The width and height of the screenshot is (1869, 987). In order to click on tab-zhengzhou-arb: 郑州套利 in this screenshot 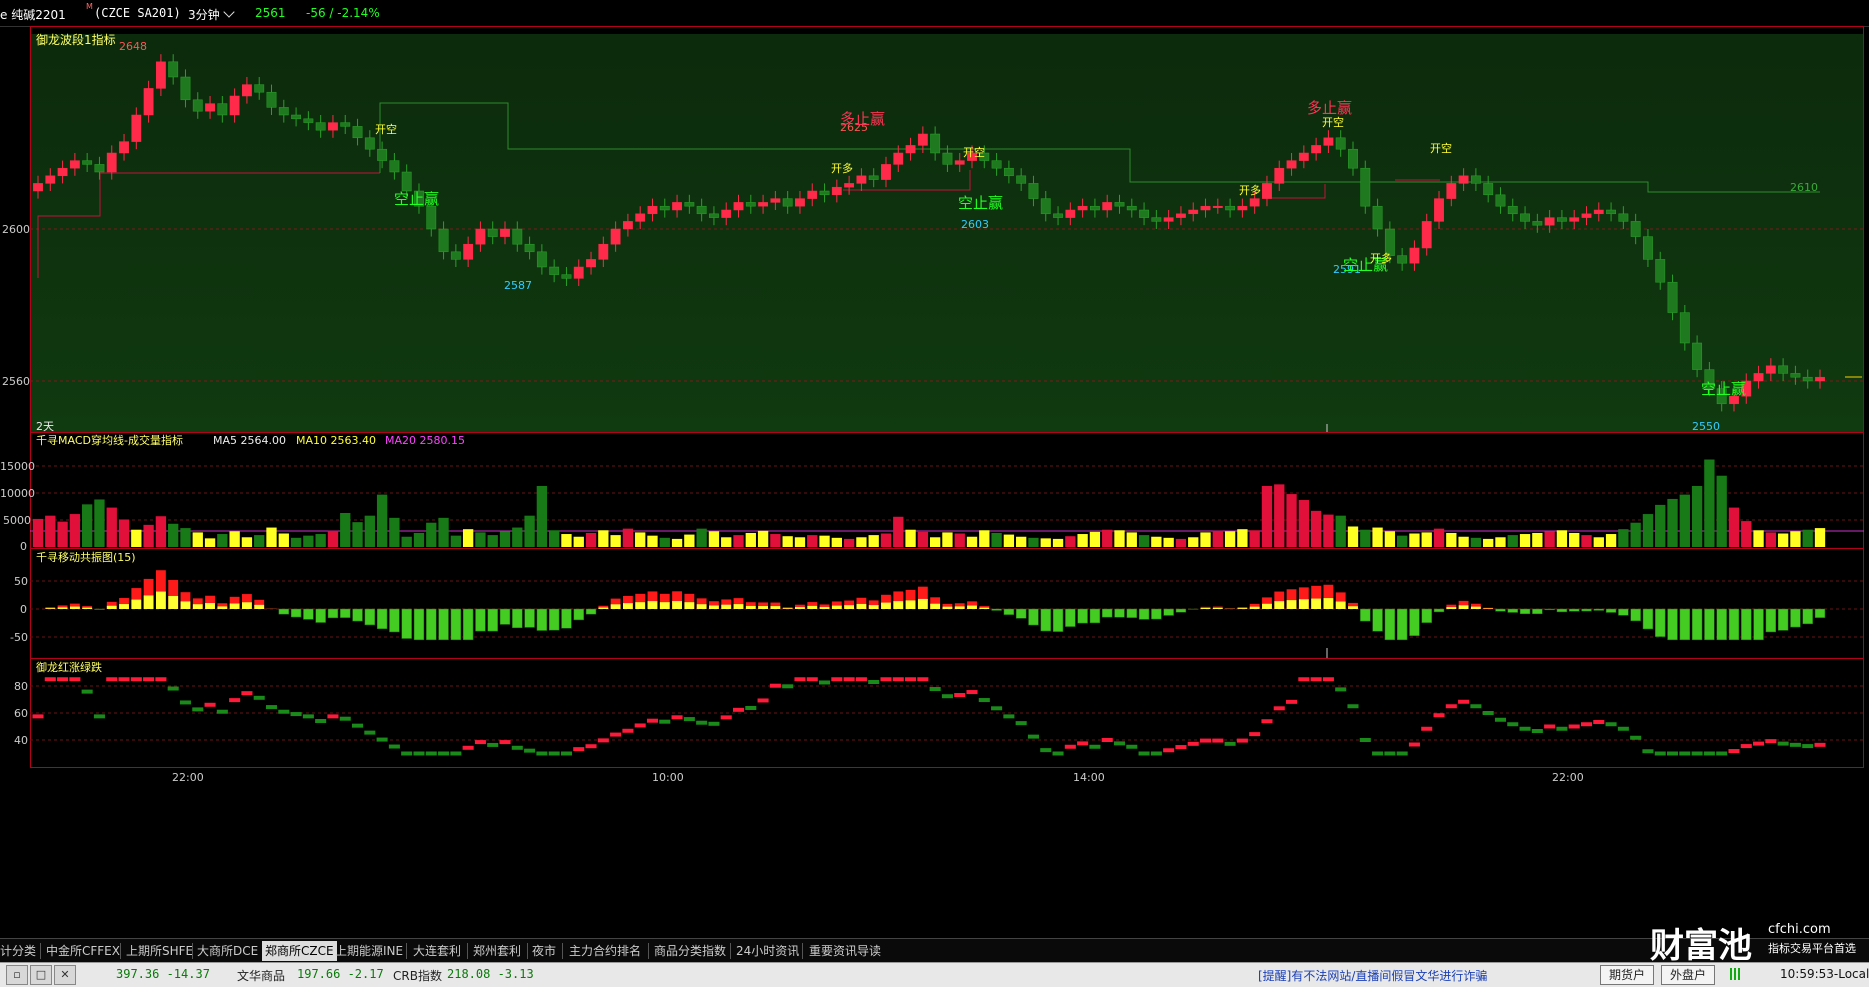, I will do `click(497, 951)`.